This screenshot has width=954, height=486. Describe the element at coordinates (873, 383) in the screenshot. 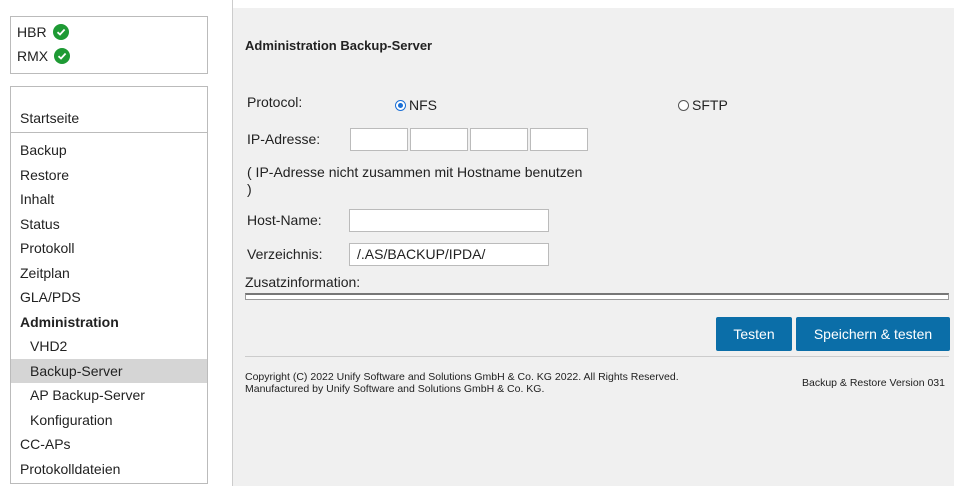

I see `version-label: Backup & Restore Version 031` at that location.